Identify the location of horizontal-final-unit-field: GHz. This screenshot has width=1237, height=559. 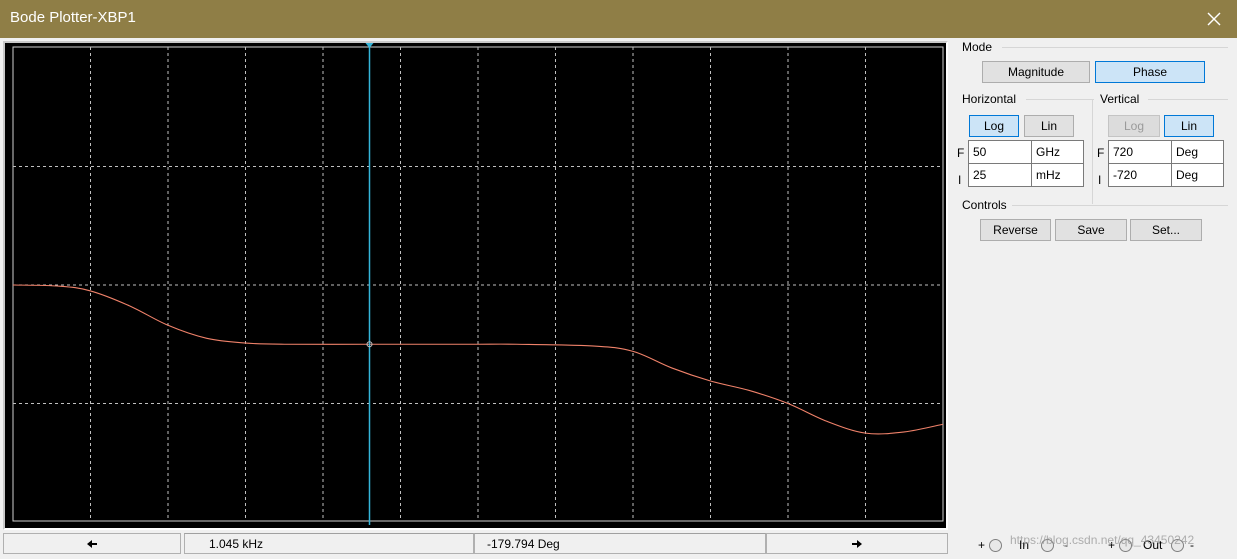
(1058, 152).